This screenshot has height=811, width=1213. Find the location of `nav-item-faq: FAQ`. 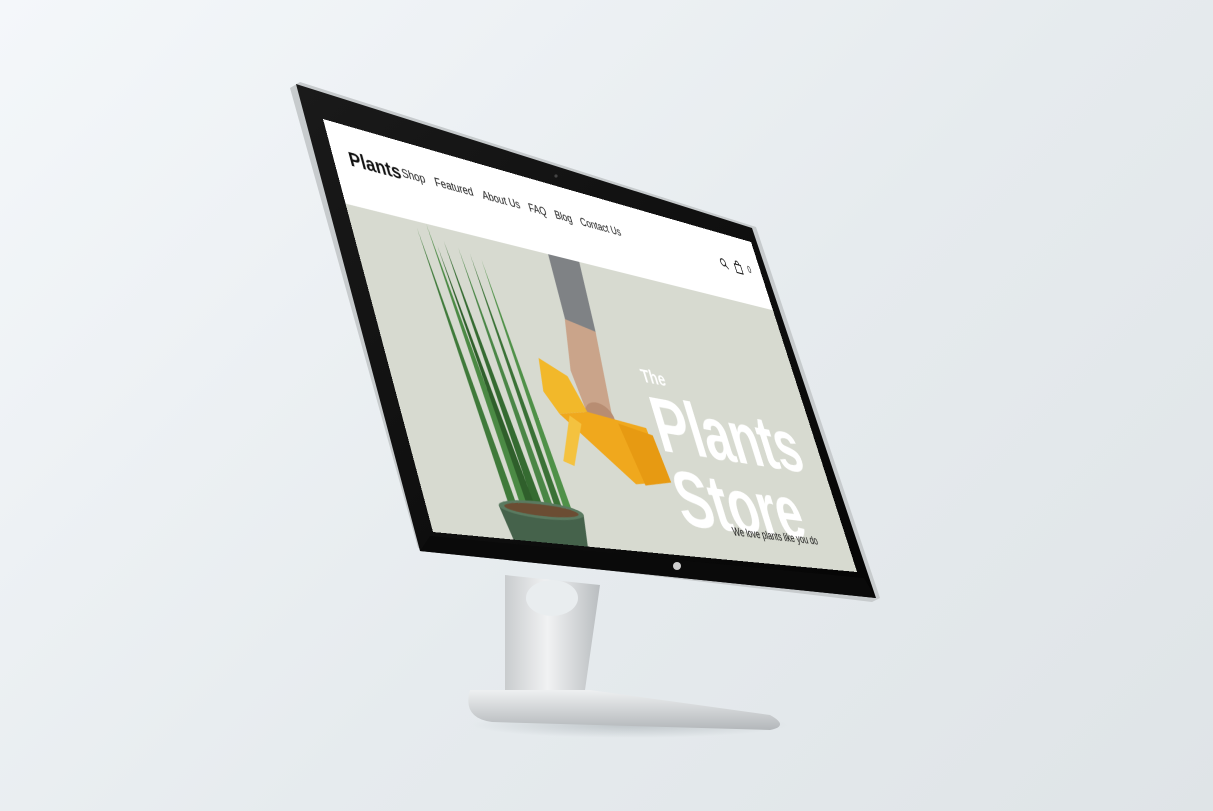

nav-item-faq: FAQ is located at coordinates (537, 210).